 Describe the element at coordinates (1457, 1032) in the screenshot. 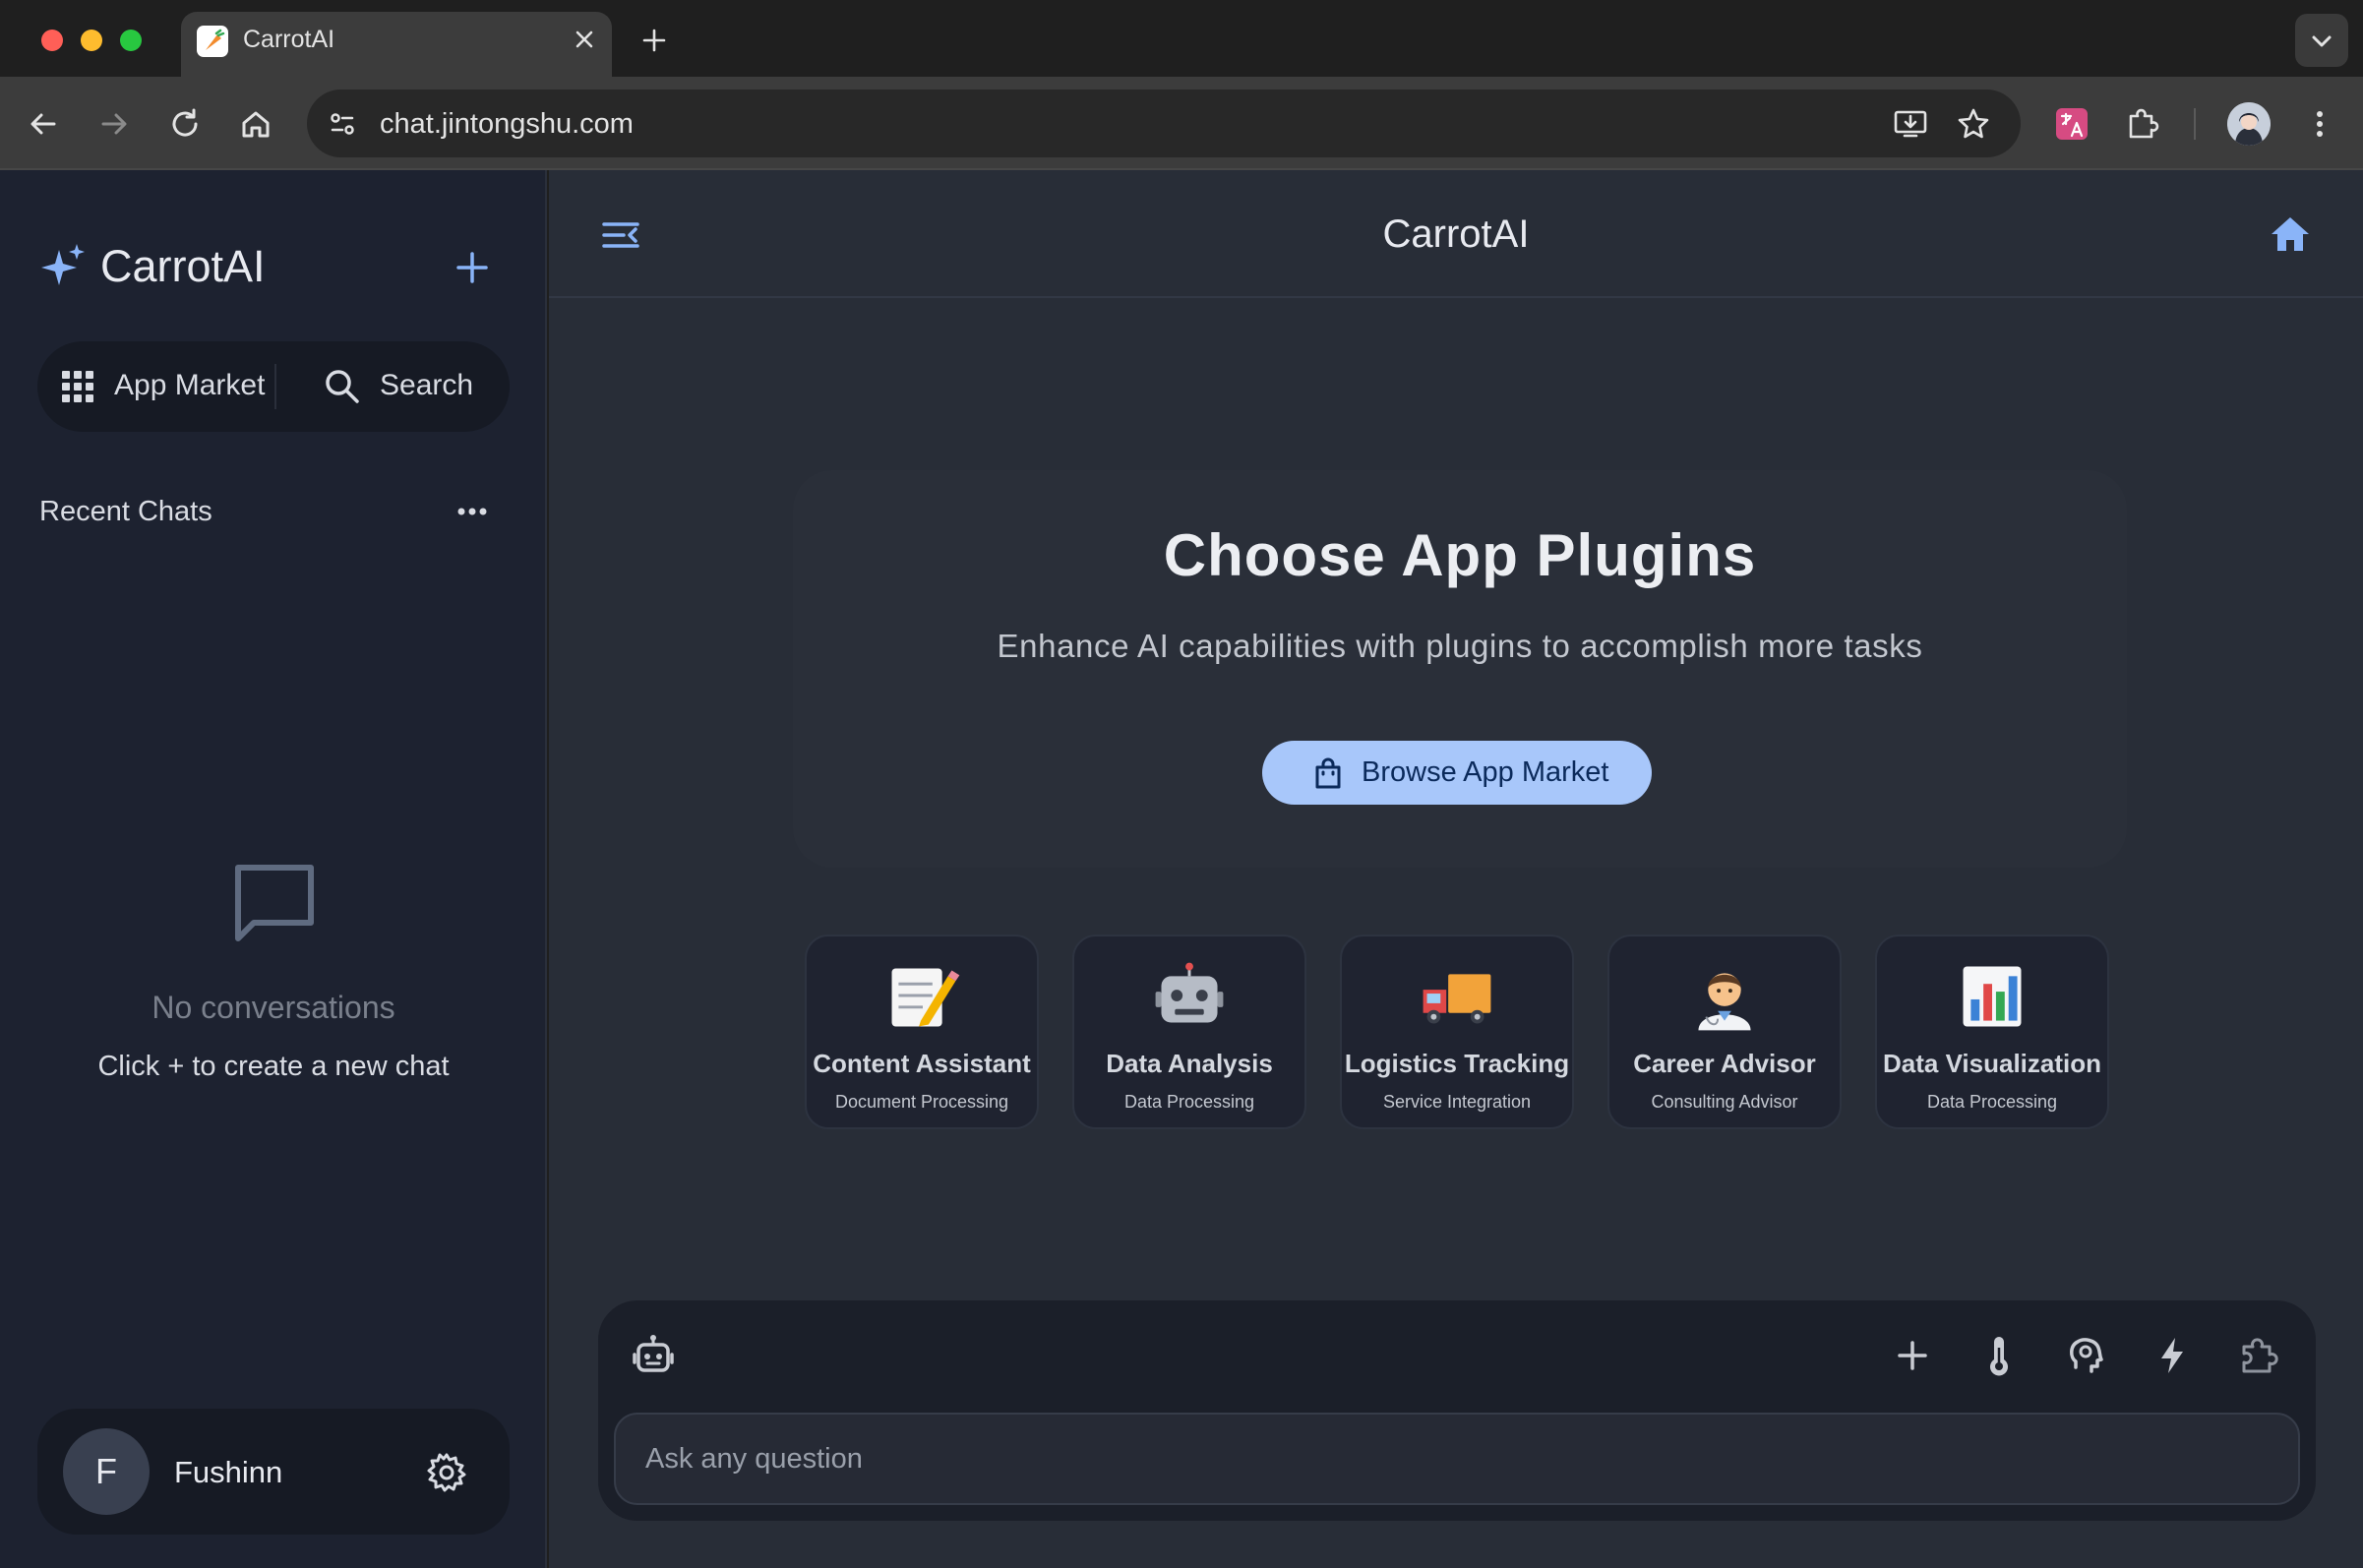

I see `plugin-card-logistics-tracking: Logistics Tracking Service Integration` at that location.